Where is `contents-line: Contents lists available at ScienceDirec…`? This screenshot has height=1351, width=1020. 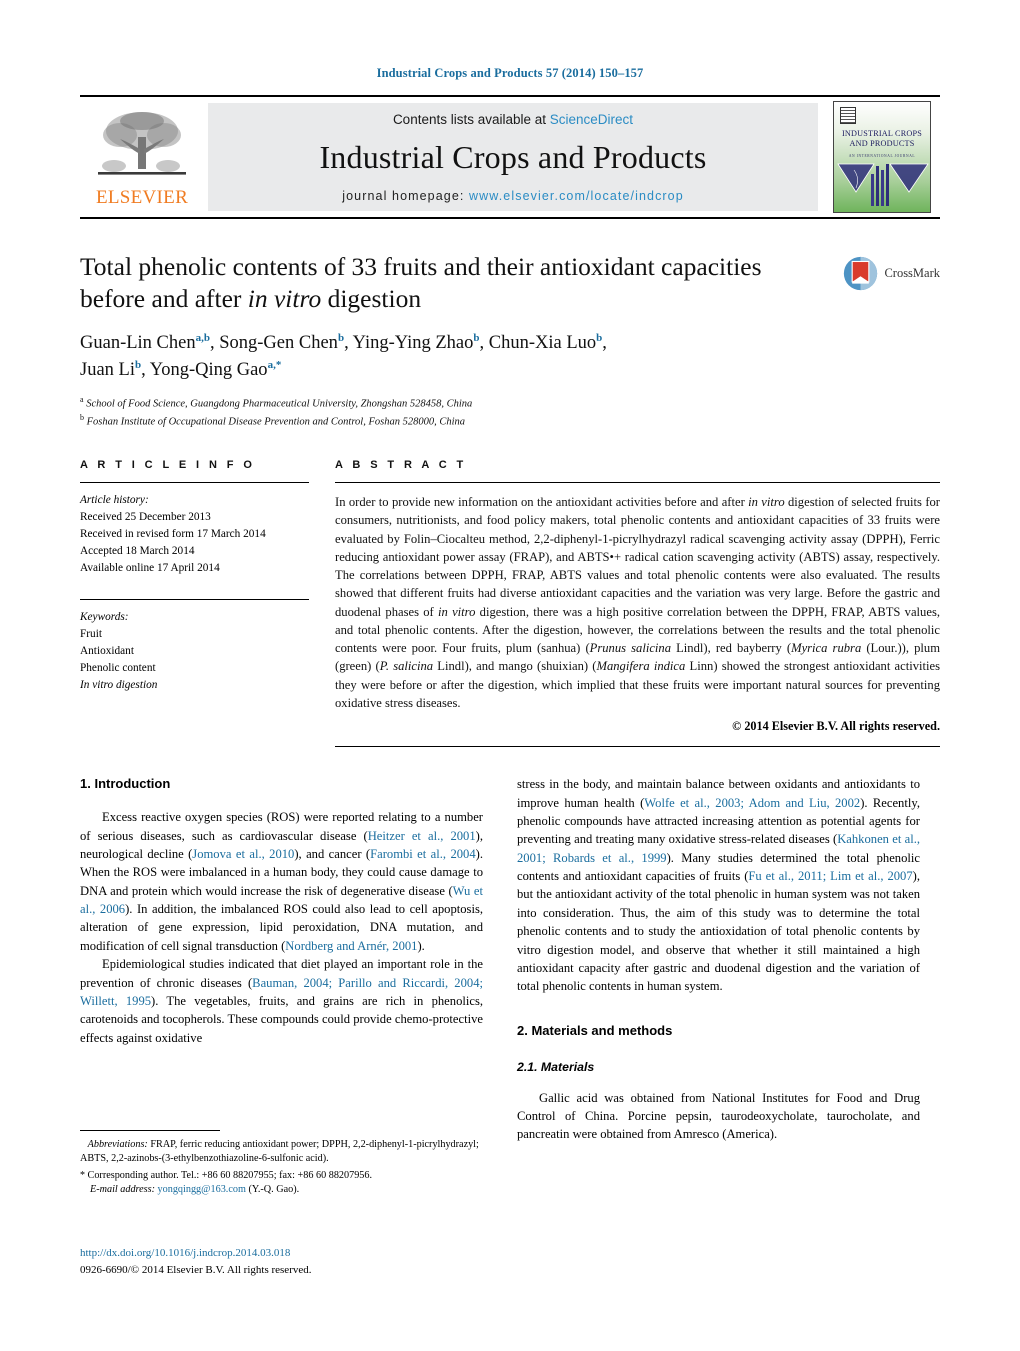
contents-line: Contents lists available at ScienceDirec… is located at coordinates (513, 119).